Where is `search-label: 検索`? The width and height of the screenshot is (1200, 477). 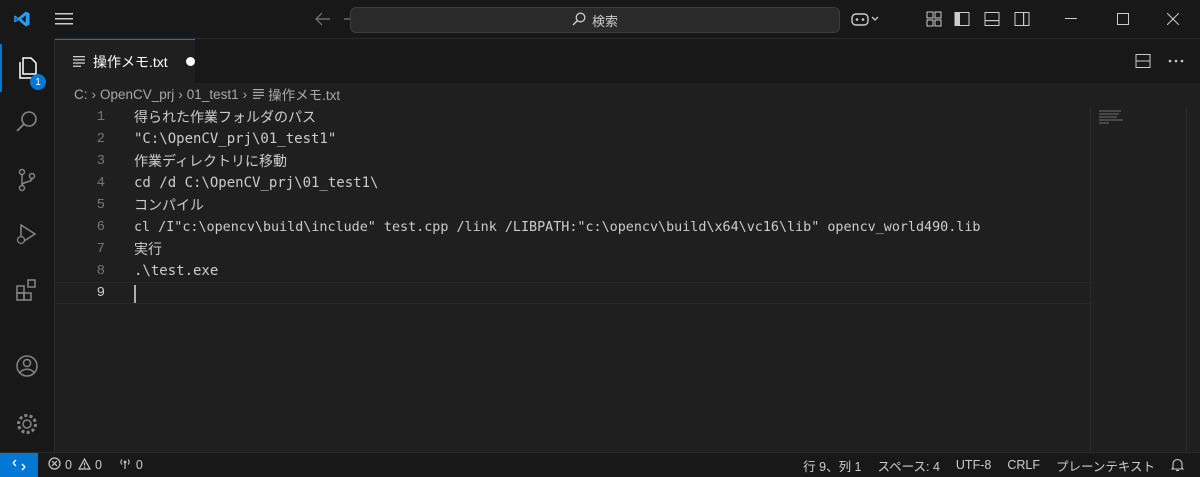
search-label: 検索 is located at coordinates (604, 21).